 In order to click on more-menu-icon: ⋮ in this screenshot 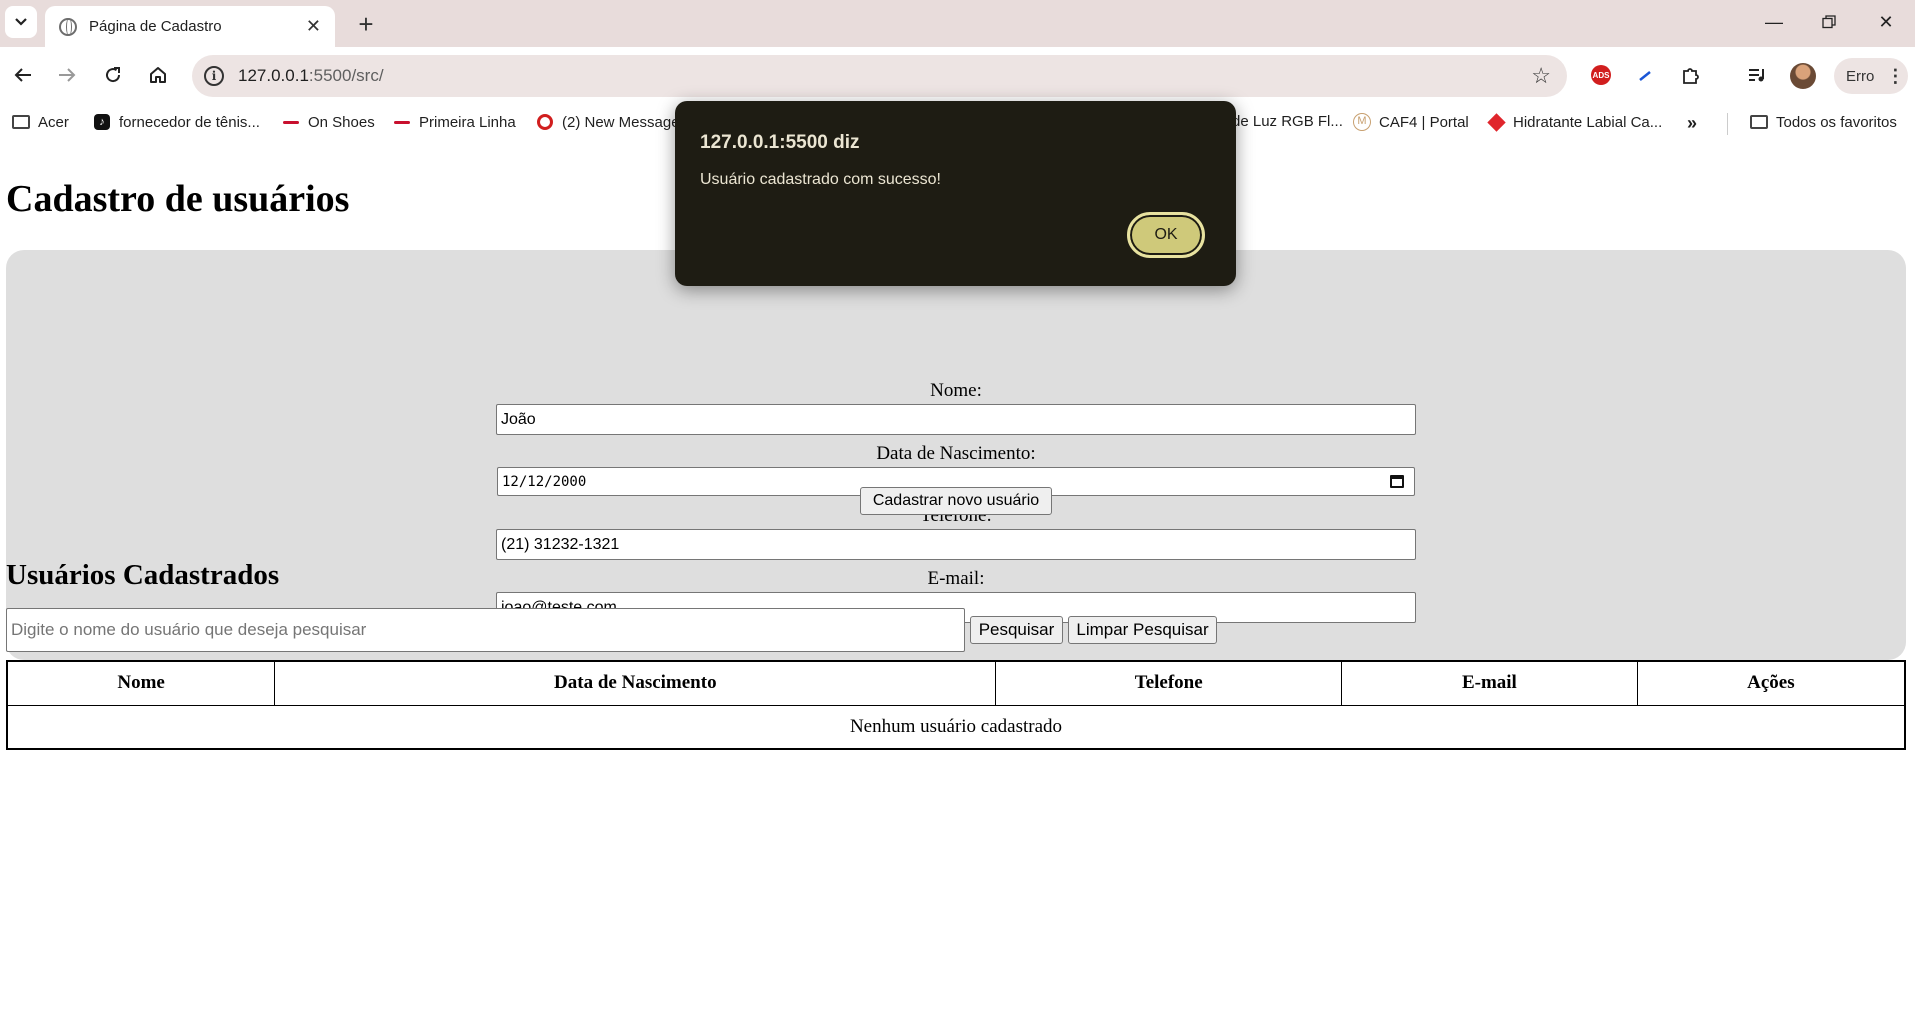, I will do `click(1895, 76)`.